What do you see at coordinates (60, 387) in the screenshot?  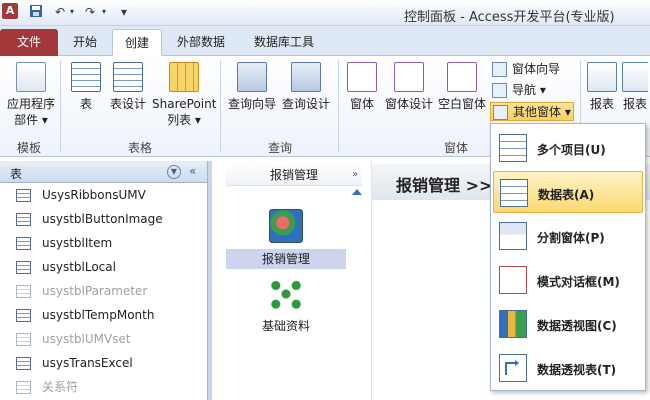 I see `nav-table-label: 关系符` at bounding box center [60, 387].